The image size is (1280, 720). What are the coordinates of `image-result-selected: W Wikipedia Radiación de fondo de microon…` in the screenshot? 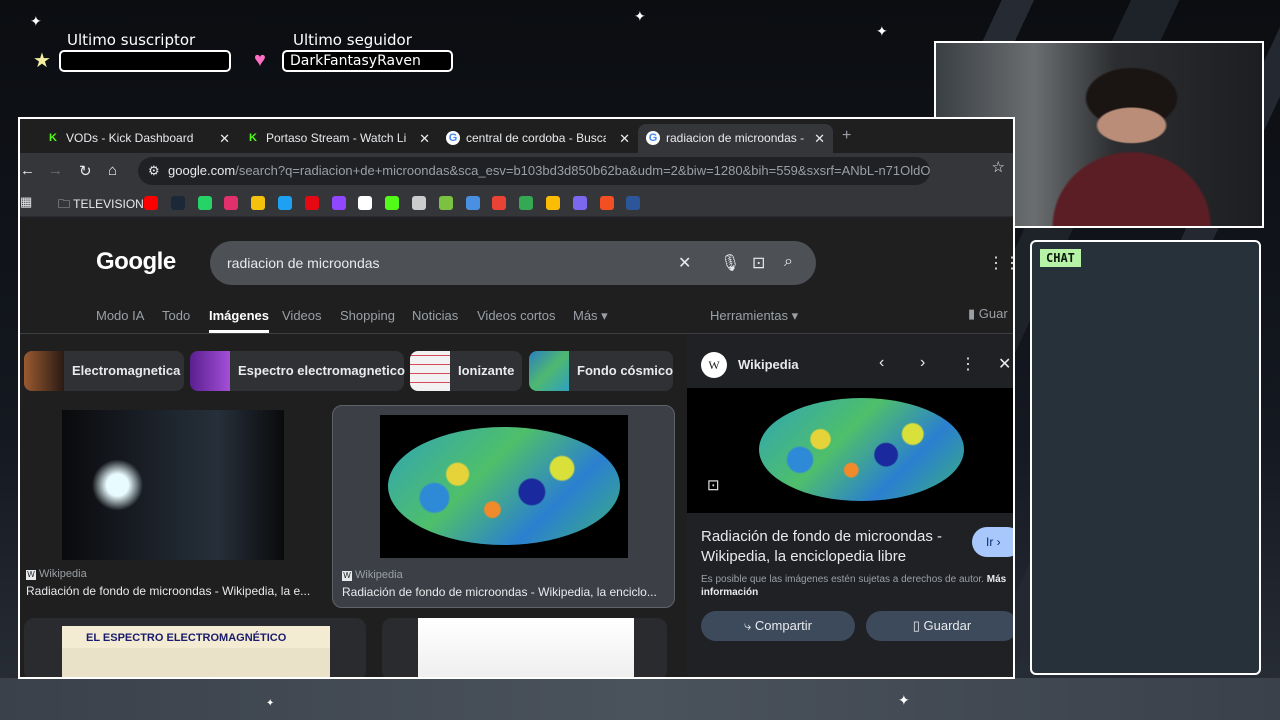 It's located at (503, 506).